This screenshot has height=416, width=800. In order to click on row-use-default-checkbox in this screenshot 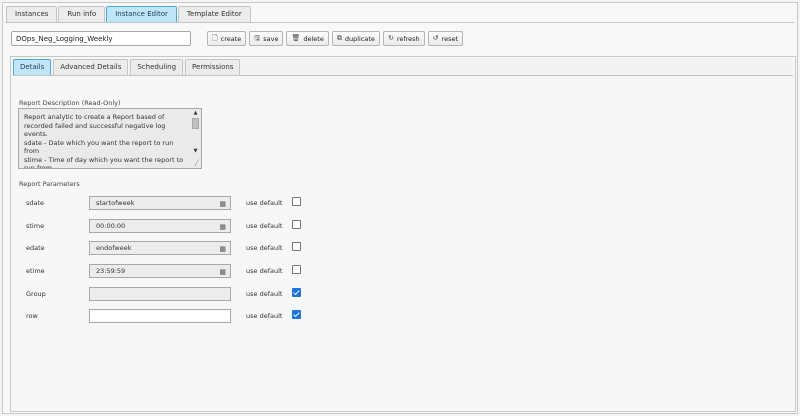, I will do `click(296, 314)`.